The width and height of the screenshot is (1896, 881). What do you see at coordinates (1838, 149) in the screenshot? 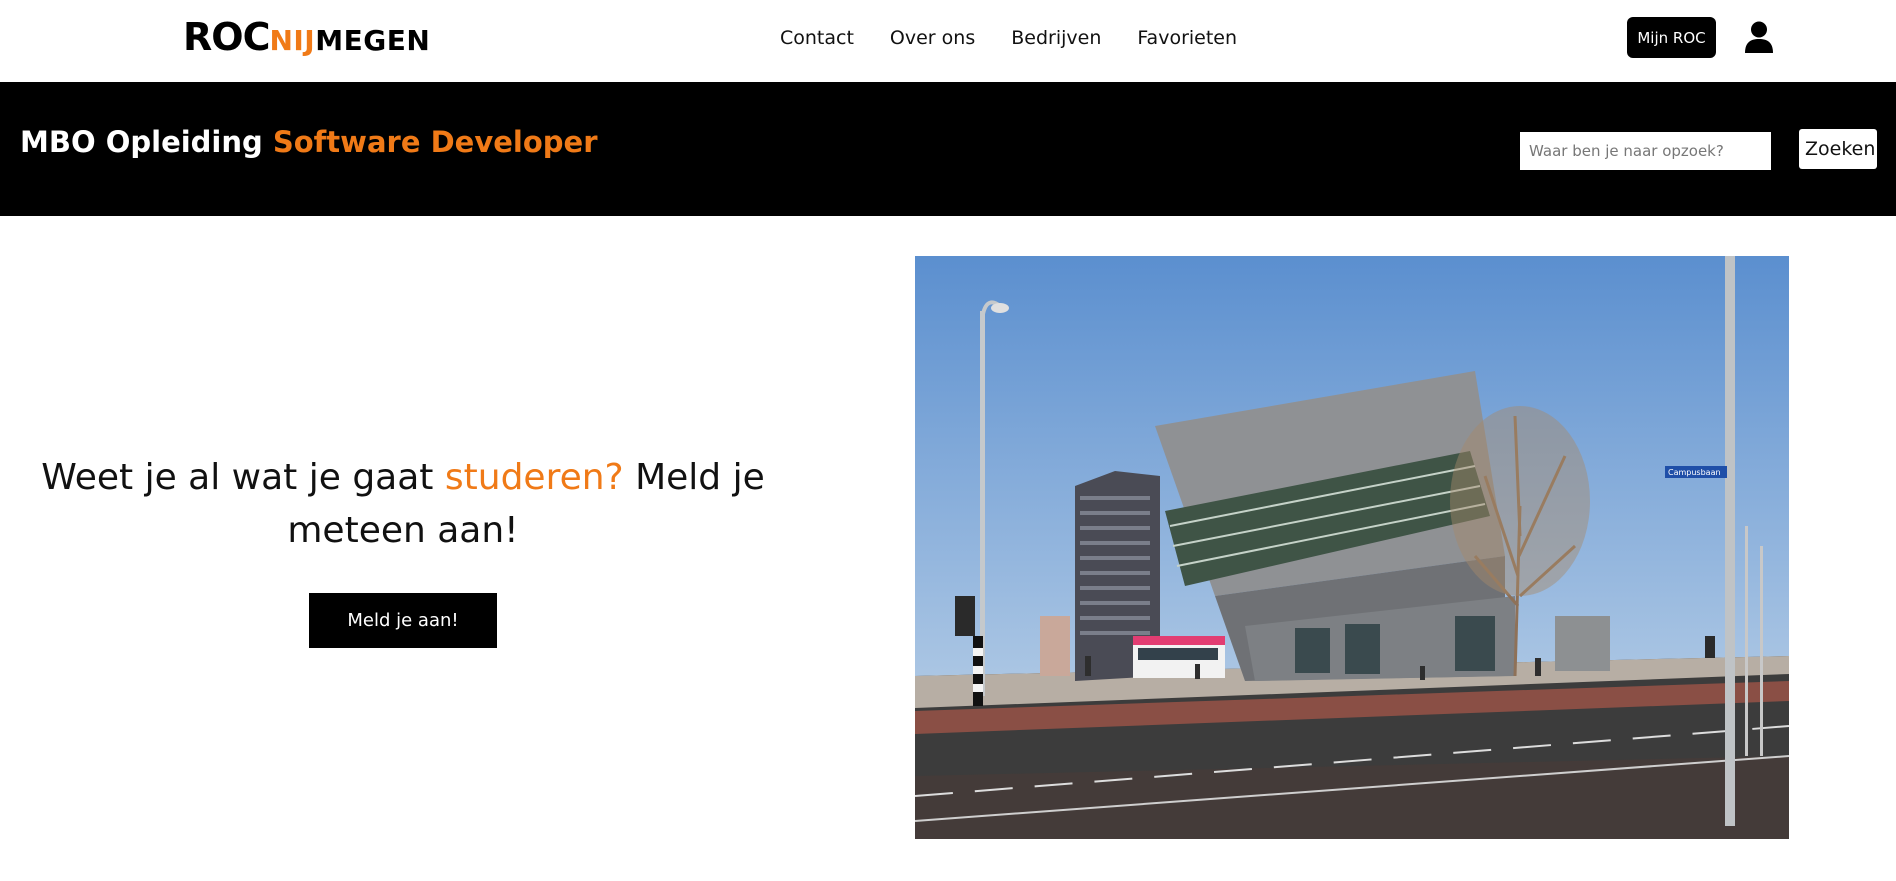
I see `search-button: Zoeken` at bounding box center [1838, 149].